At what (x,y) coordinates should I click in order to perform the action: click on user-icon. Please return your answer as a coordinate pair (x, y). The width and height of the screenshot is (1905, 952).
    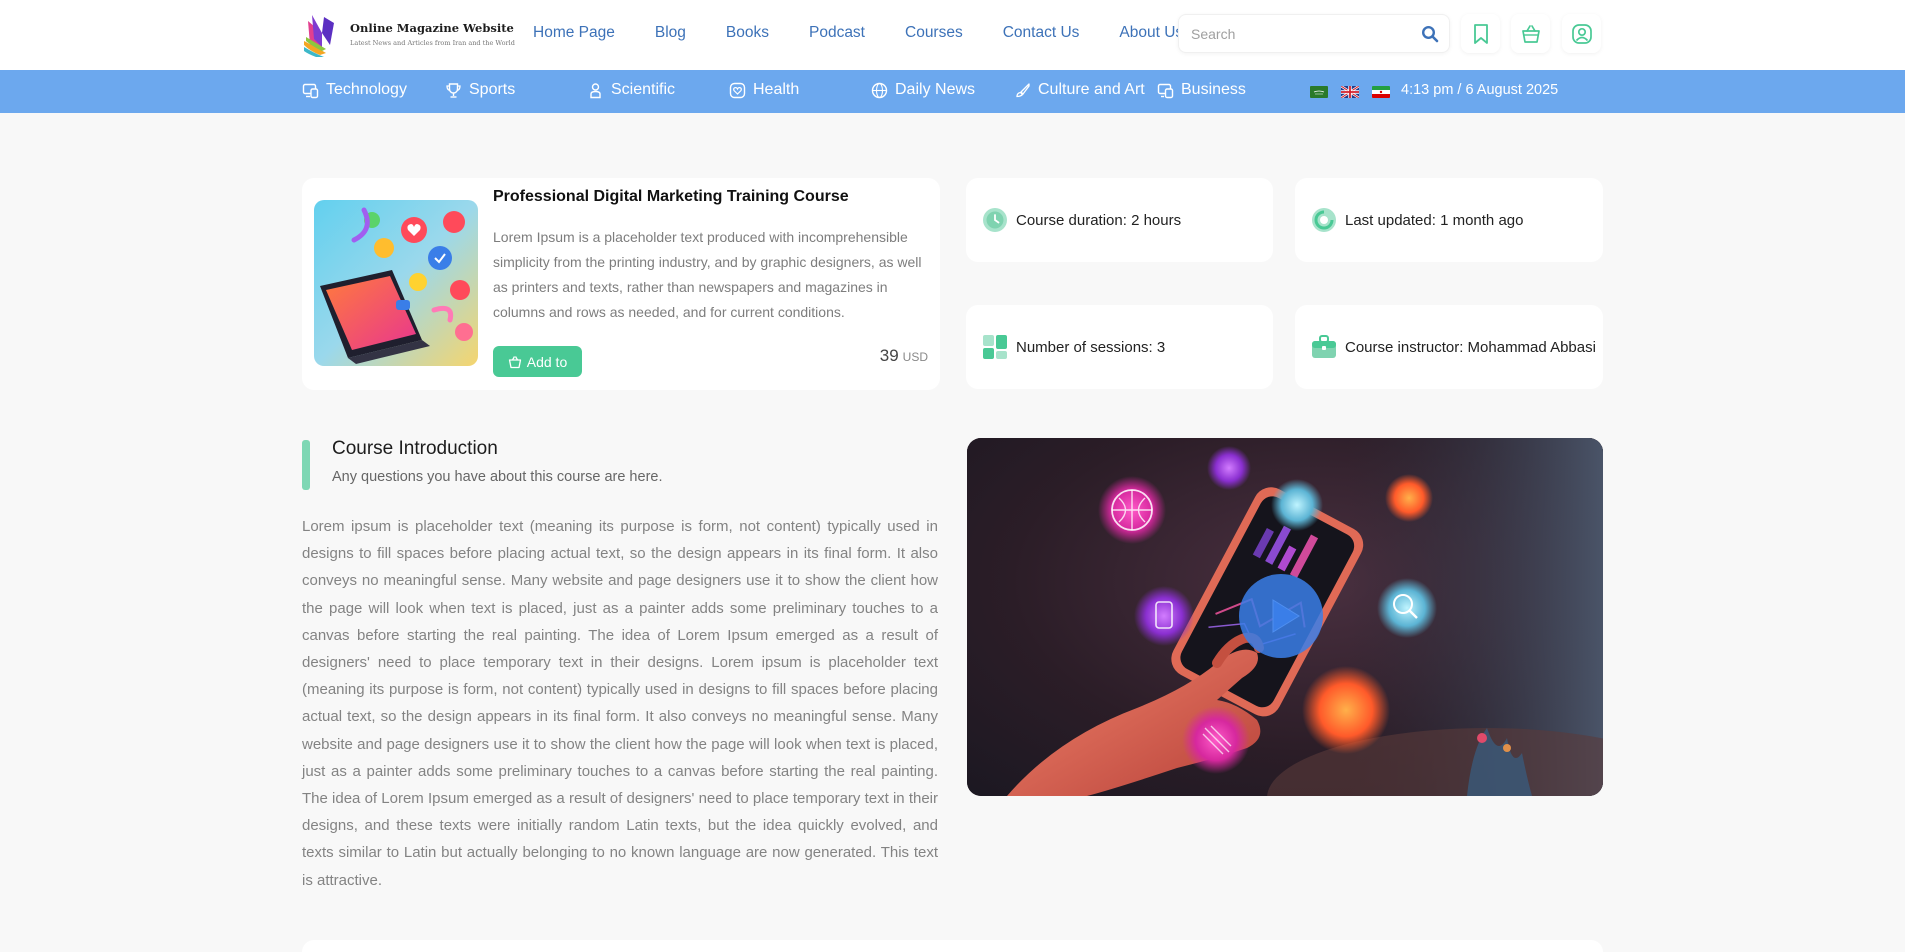
    Looking at the image, I should click on (1581, 33).